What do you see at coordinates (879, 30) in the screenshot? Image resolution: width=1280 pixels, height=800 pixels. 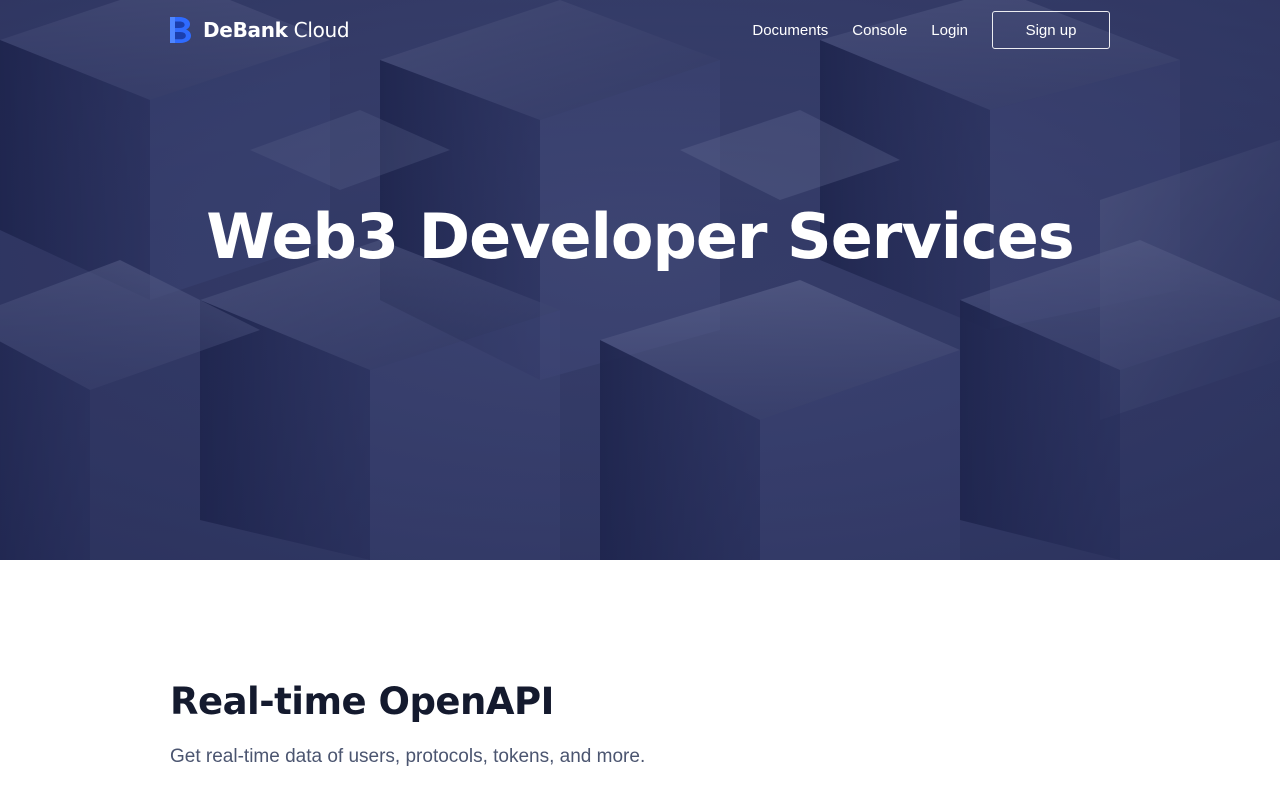 I see `nav-console-link: Console` at bounding box center [879, 30].